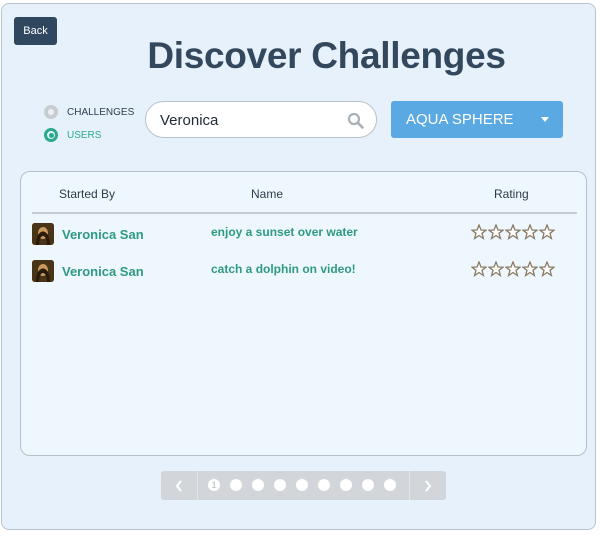  I want to click on search-box, so click(261, 120).